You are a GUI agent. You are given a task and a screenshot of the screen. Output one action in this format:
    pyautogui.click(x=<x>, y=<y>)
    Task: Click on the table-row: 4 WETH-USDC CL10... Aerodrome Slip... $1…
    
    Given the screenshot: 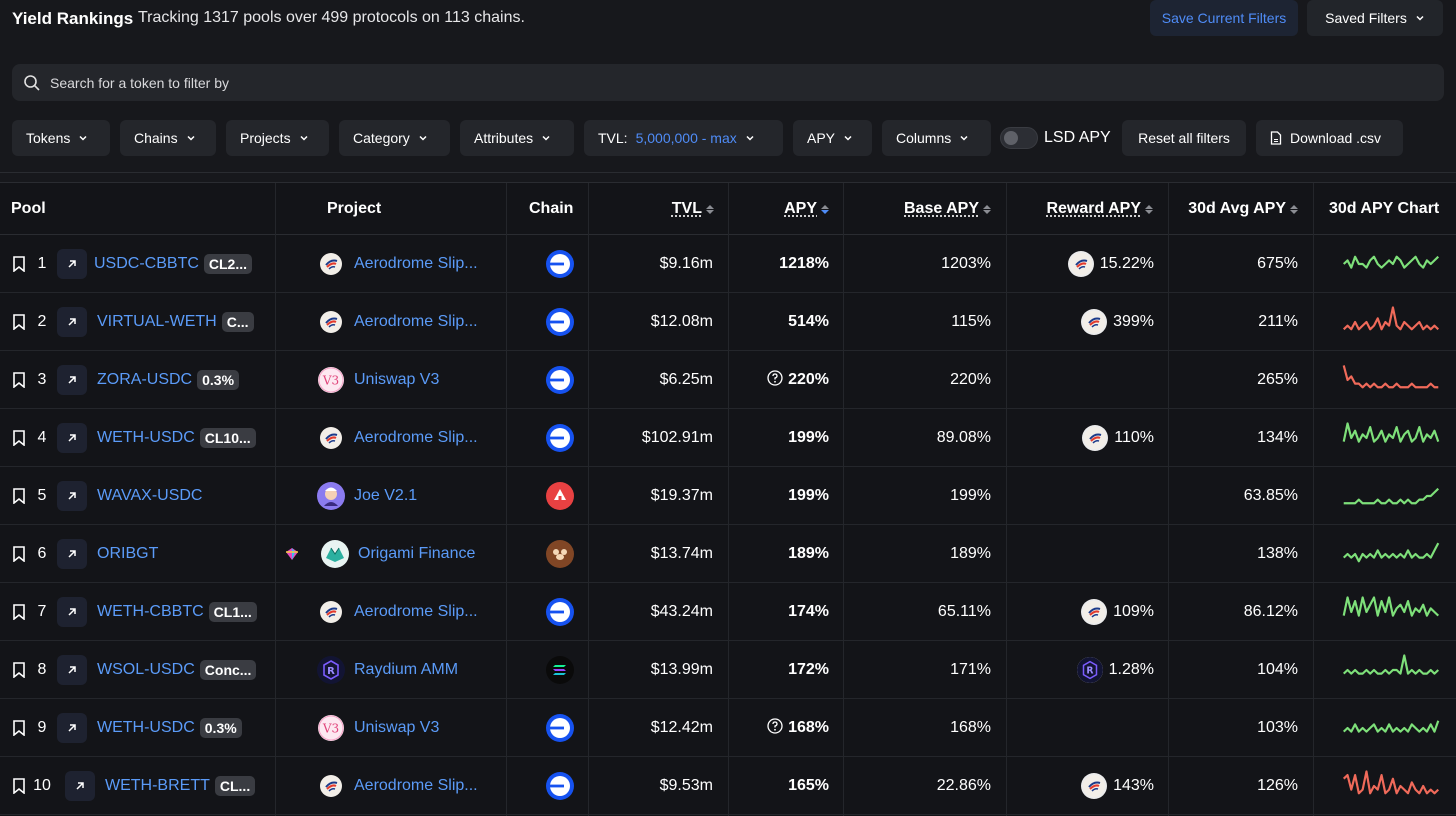 What is the action you would take?
    pyautogui.click(x=728, y=438)
    